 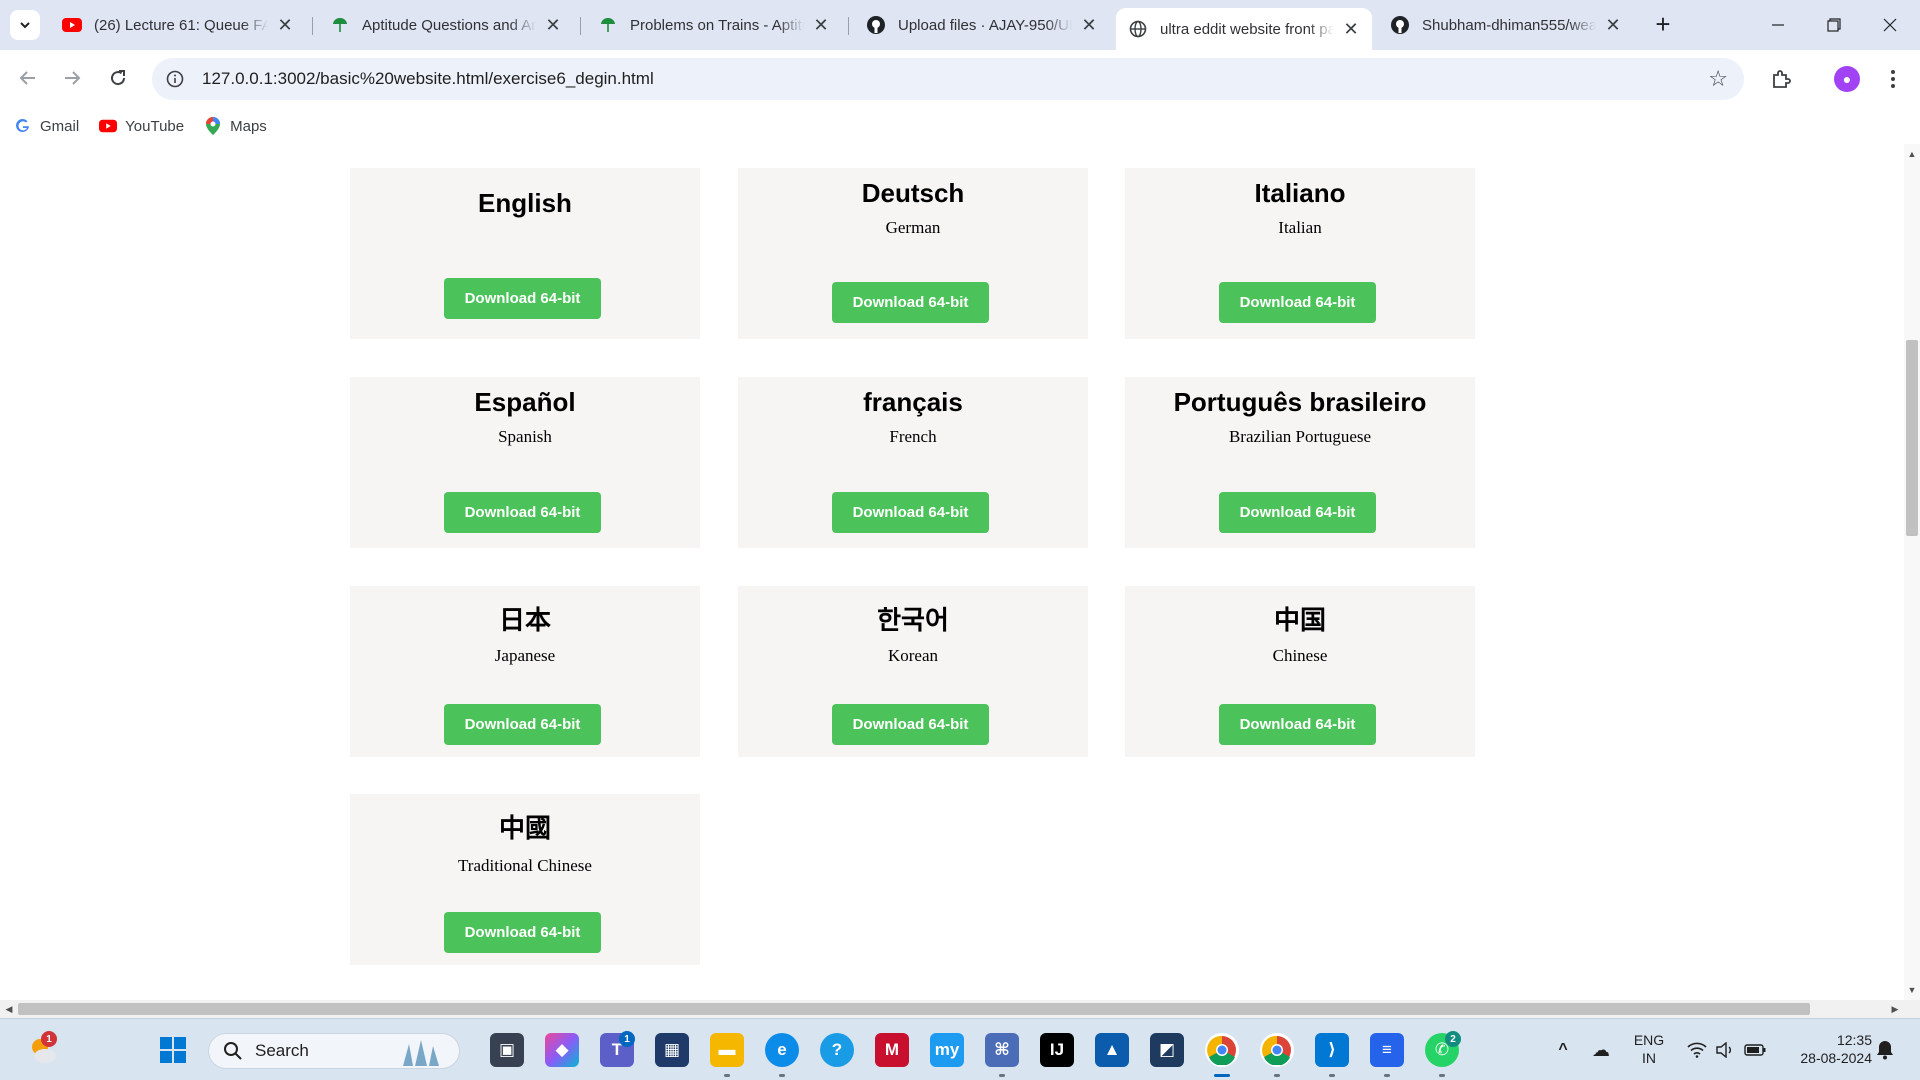 I want to click on scroll-right-arrow-icon: ▶, so click(x=1895, y=1009).